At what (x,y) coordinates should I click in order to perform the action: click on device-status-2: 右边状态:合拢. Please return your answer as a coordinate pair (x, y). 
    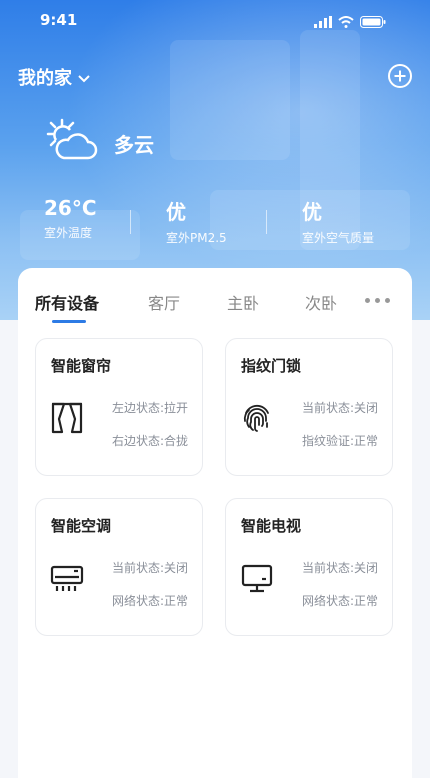
    Looking at the image, I should click on (149, 441).